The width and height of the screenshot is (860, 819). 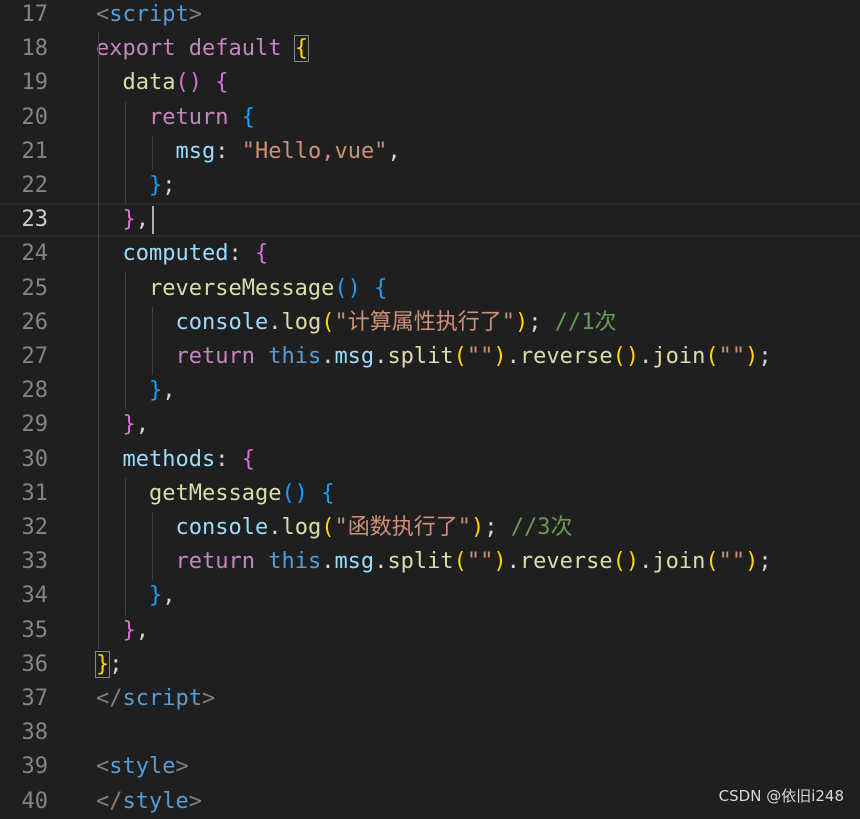 I want to click on code-token: ,, so click(x=142, y=630).